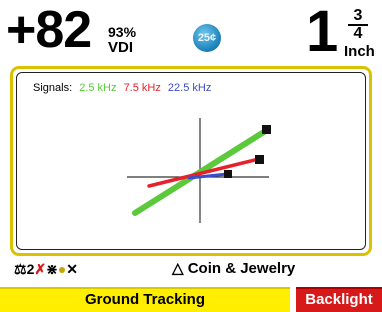  Describe the element at coordinates (241, 268) in the screenshot. I see `mode-label: Coin & Jewelry` at that location.